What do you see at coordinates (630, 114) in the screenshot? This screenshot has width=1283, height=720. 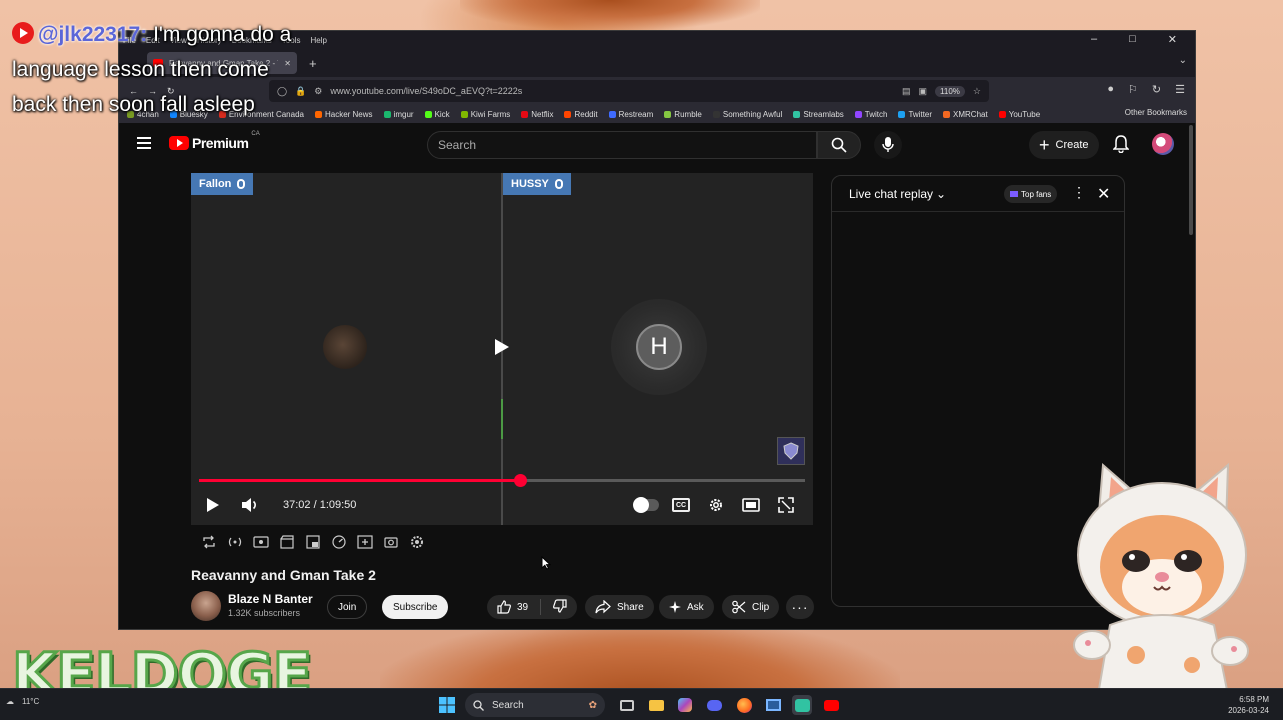 I see `bookmark-item: Restream` at bounding box center [630, 114].